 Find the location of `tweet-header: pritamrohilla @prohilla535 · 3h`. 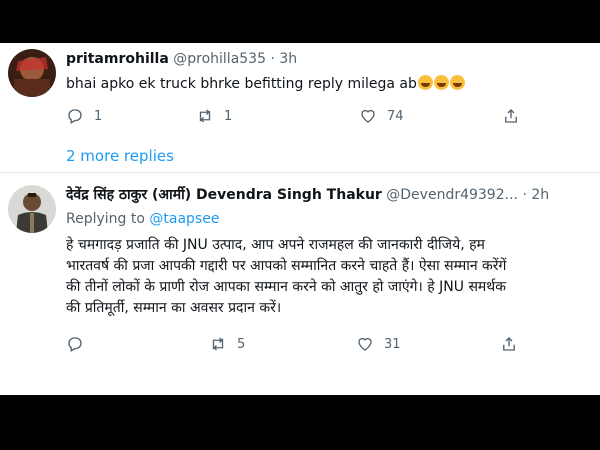

tweet-header: pritamrohilla @prohilla535 · 3h is located at coordinates (181, 59).